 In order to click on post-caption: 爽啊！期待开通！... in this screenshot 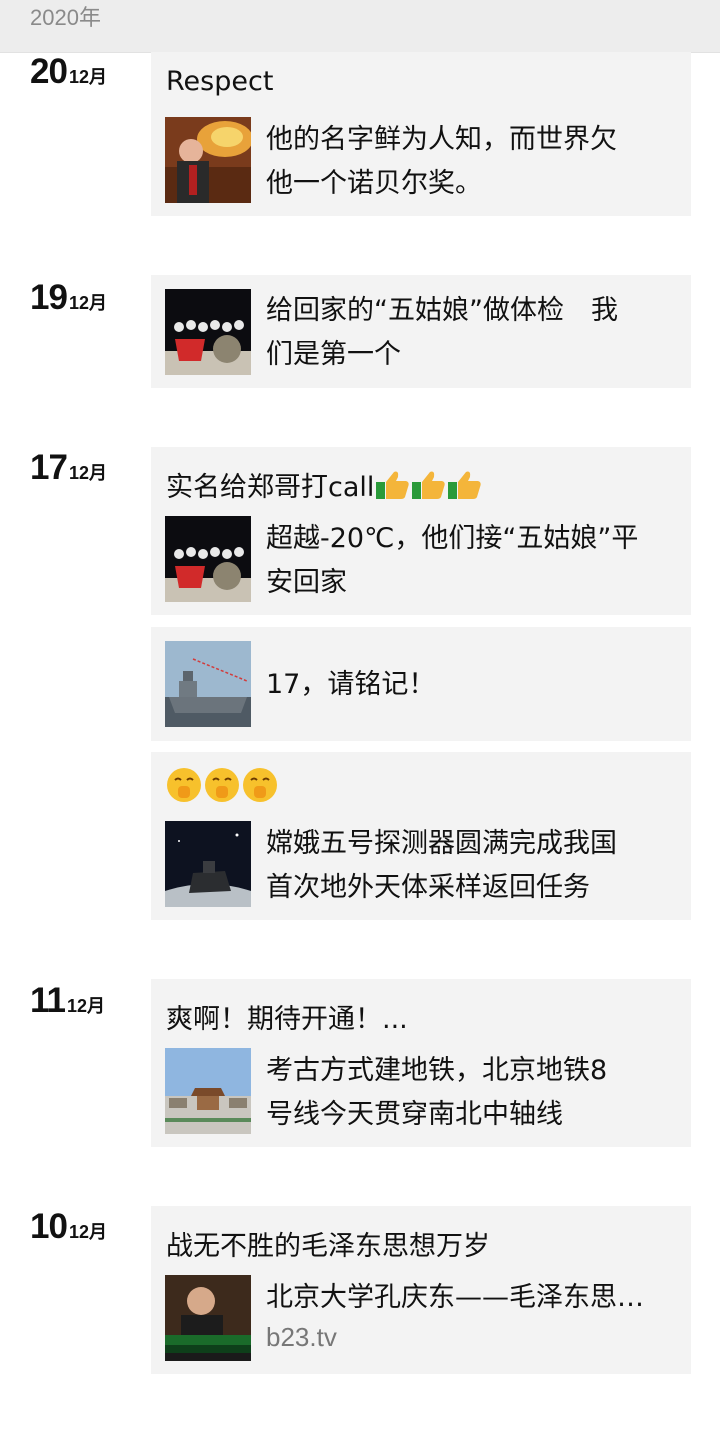, I will do `click(287, 1019)`.